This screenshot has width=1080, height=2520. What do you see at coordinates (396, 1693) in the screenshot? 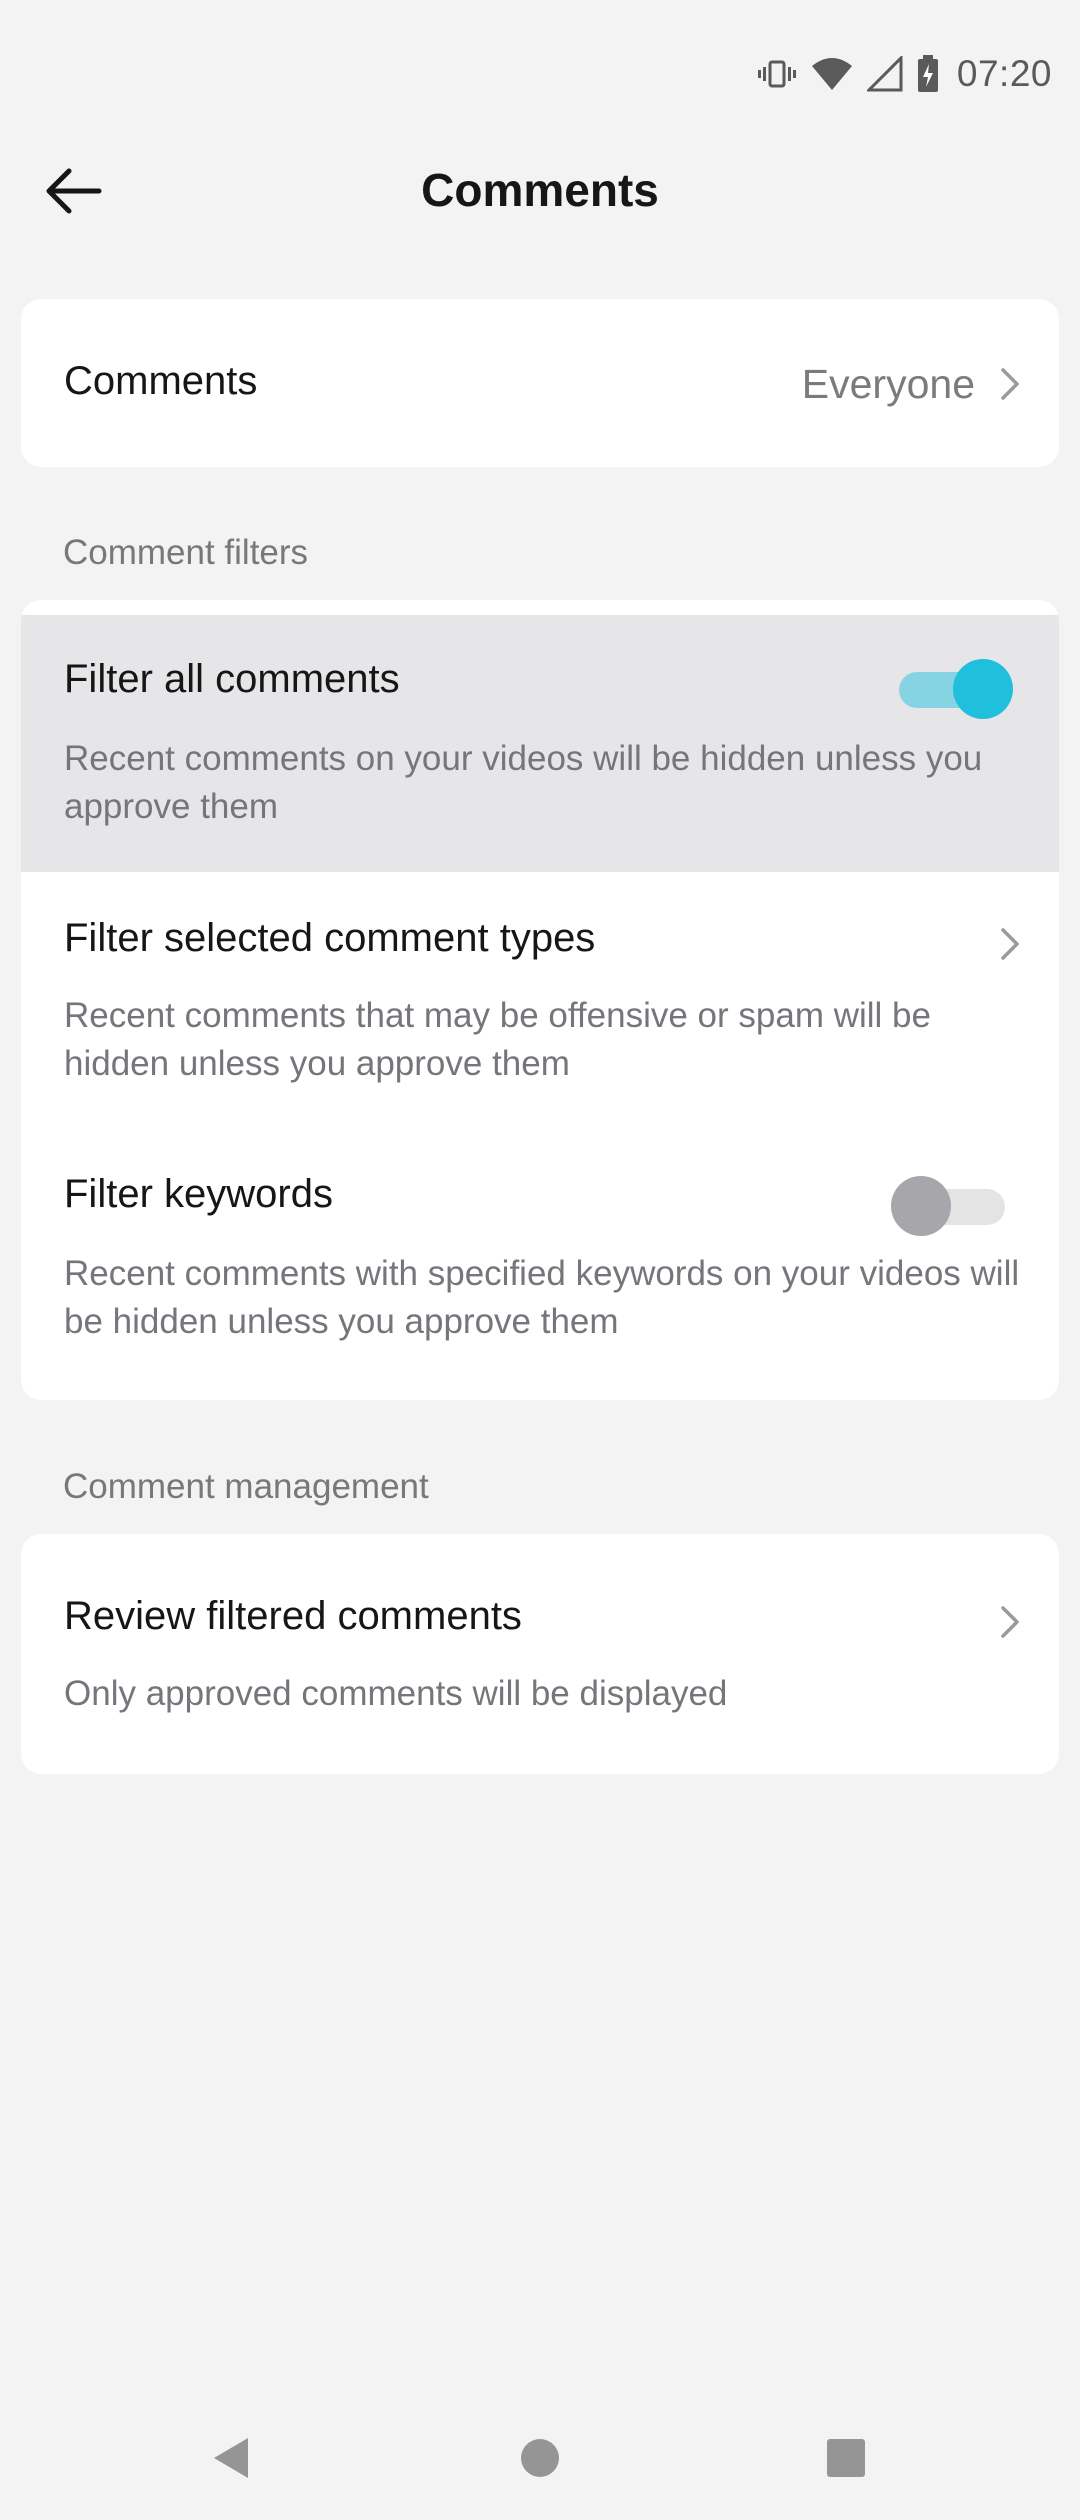
I see `review-filtered-comments-description: Only approved comments will be displayed` at bounding box center [396, 1693].